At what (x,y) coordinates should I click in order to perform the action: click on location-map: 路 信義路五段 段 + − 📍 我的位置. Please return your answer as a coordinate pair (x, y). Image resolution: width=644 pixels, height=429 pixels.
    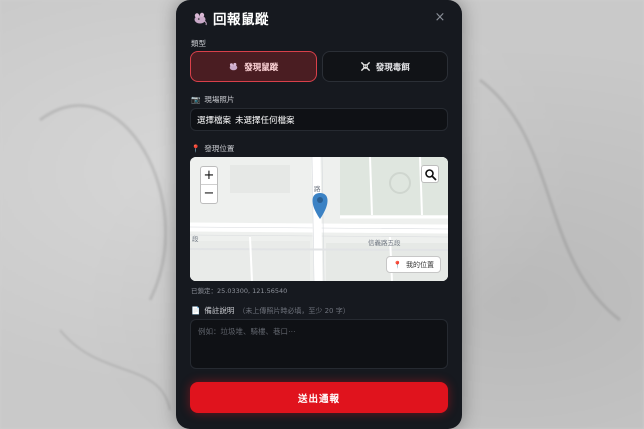
    Looking at the image, I should click on (319, 219).